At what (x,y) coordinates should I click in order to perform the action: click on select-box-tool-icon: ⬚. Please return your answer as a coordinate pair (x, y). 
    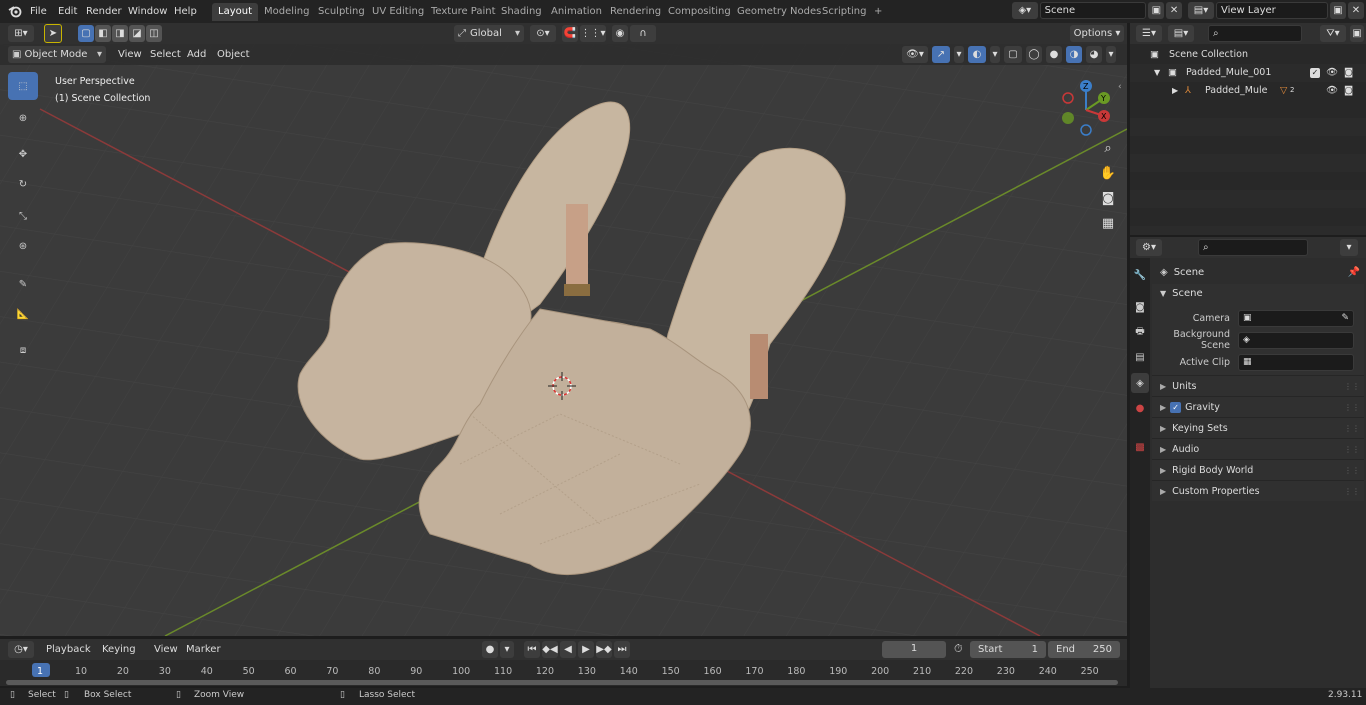
    Looking at the image, I should click on (23, 86).